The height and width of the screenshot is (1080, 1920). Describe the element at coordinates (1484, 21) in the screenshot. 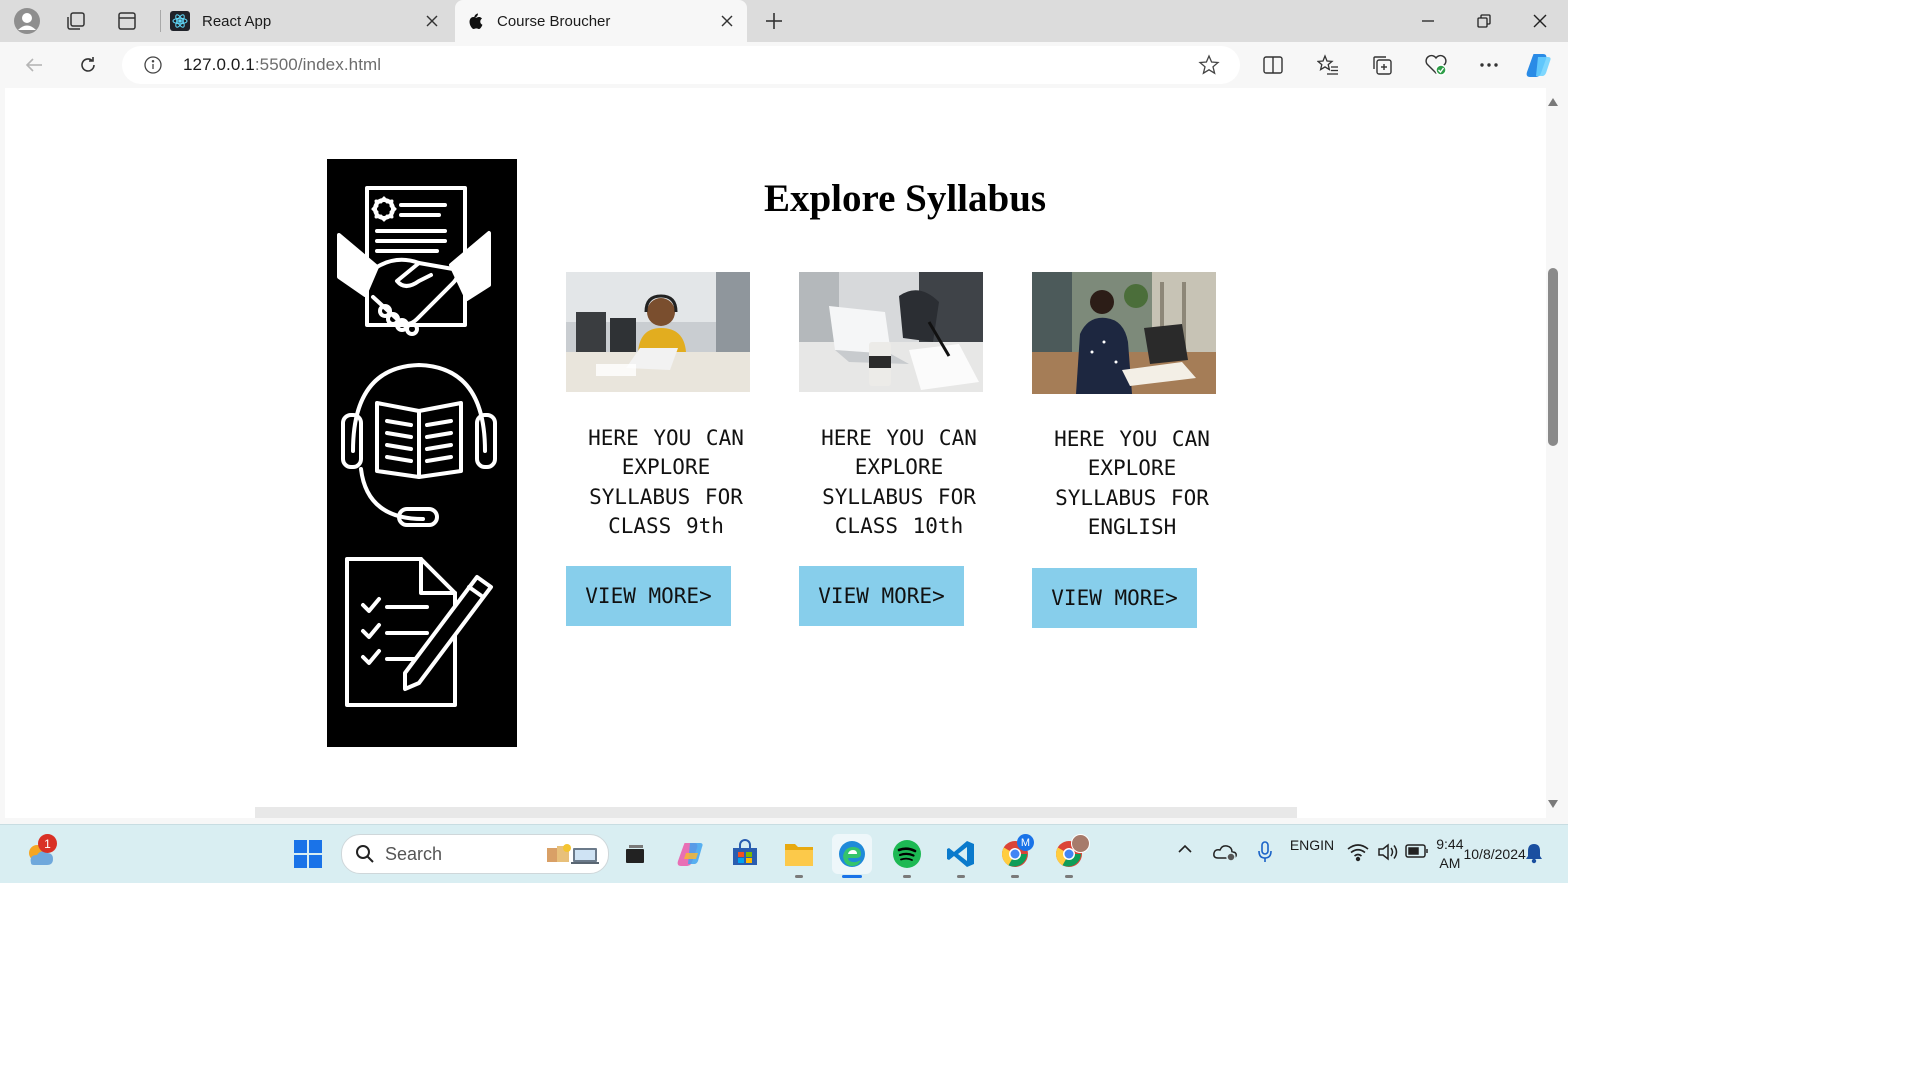

I see `restore-button` at that location.